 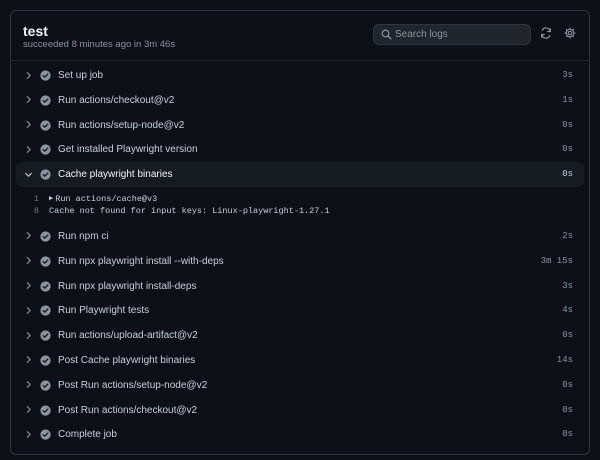 I want to click on step-duration: 3m 15s, so click(x=556, y=260).